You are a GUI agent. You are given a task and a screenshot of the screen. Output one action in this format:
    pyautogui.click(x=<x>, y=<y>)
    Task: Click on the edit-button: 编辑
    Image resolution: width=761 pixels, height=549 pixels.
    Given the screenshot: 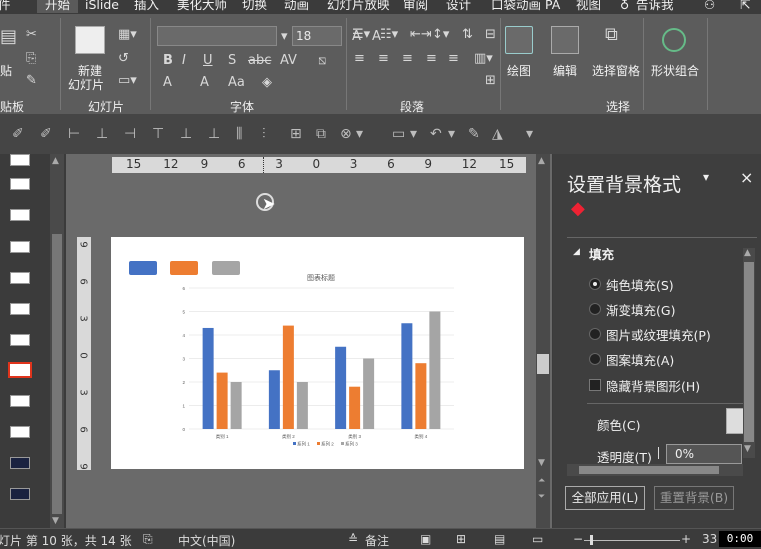 What is the action you would take?
    pyautogui.click(x=565, y=70)
    